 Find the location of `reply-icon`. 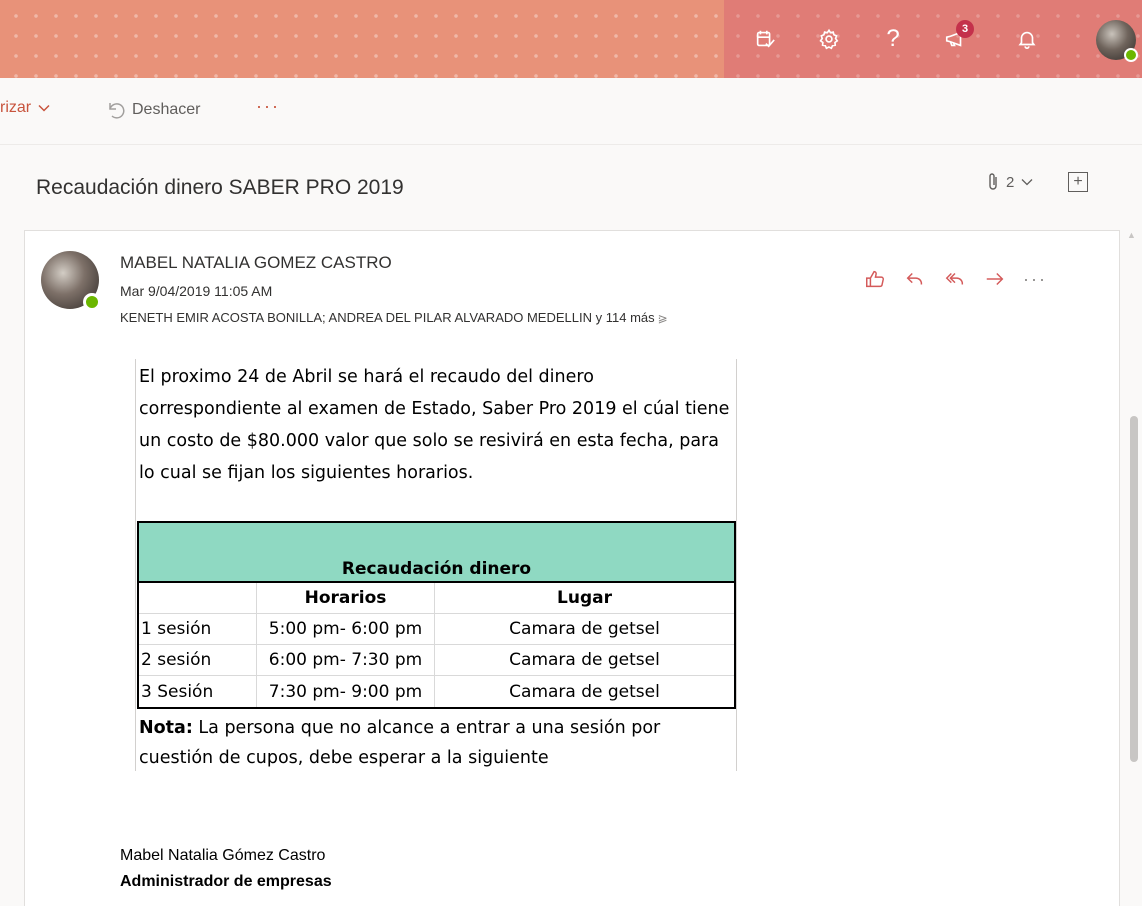

reply-icon is located at coordinates (914, 278).